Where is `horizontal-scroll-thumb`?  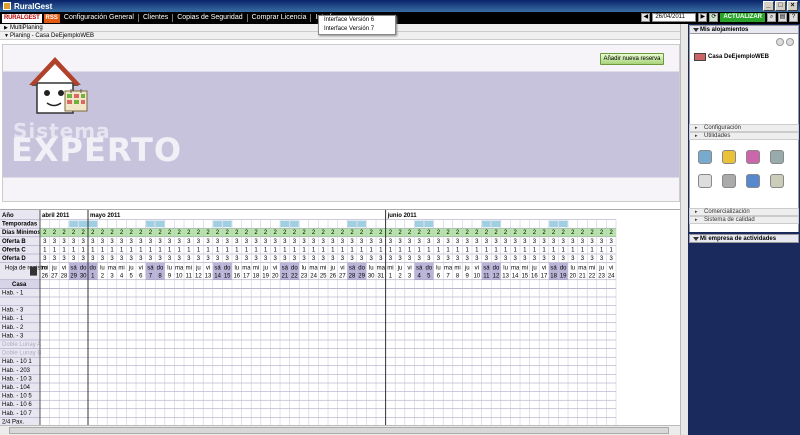
horizontal-scroll-thumb is located at coordinates (339, 430).